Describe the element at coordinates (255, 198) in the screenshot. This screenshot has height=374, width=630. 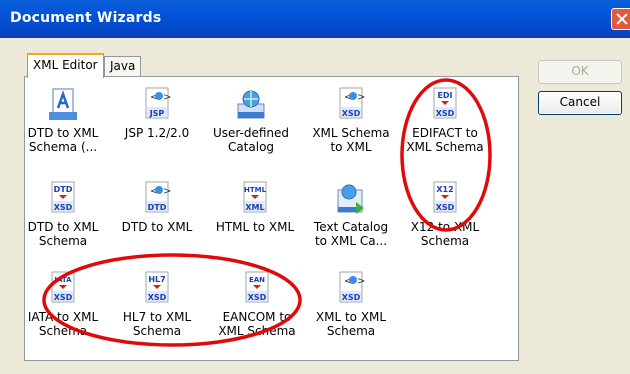
I see `html-xml-icon: HTML XML` at that location.